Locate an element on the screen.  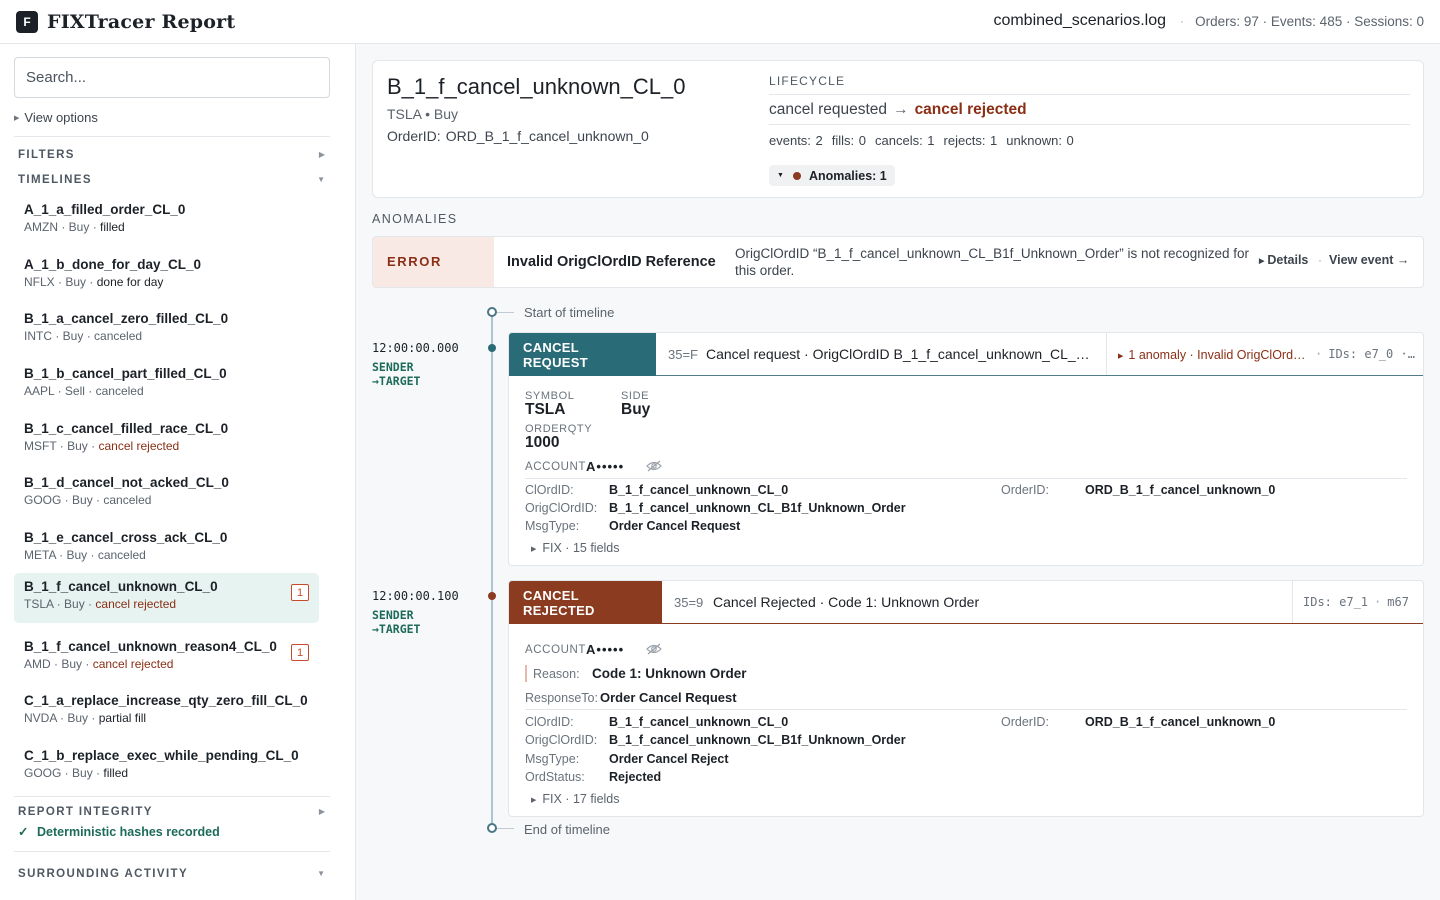
account-value-masked: A••••• is located at coordinates (605, 649).